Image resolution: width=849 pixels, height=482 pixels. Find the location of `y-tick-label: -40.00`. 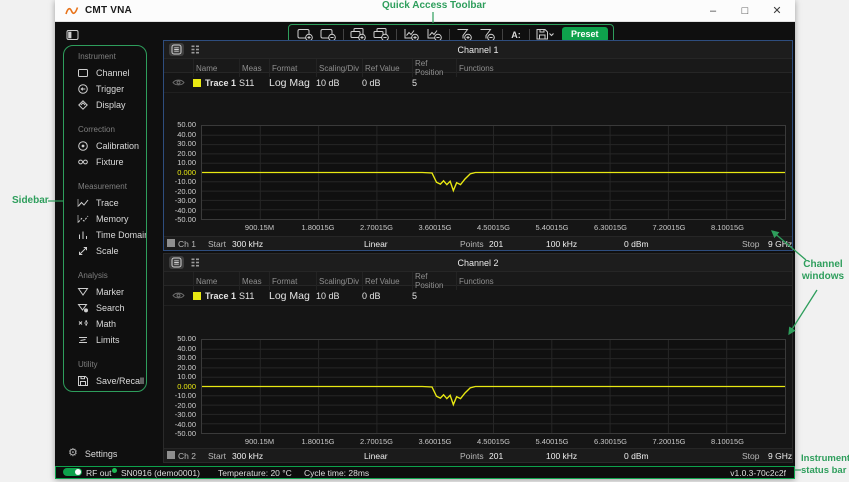

y-tick-label: -40.00 is located at coordinates (185, 424).